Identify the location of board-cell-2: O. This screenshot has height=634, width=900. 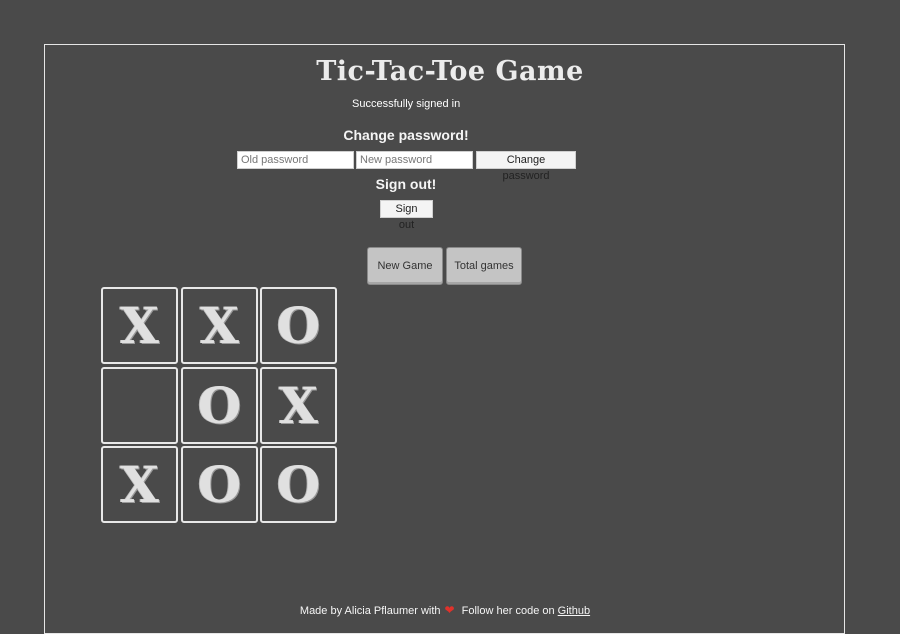
(298, 325).